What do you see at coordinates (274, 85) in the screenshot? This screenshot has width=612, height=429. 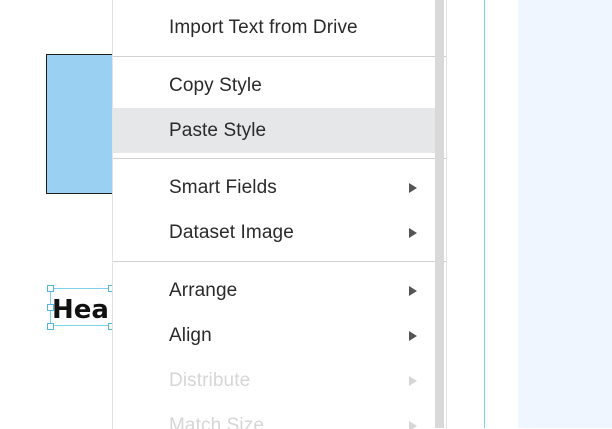 I see `menu-item-copy-style: Copy Style` at bounding box center [274, 85].